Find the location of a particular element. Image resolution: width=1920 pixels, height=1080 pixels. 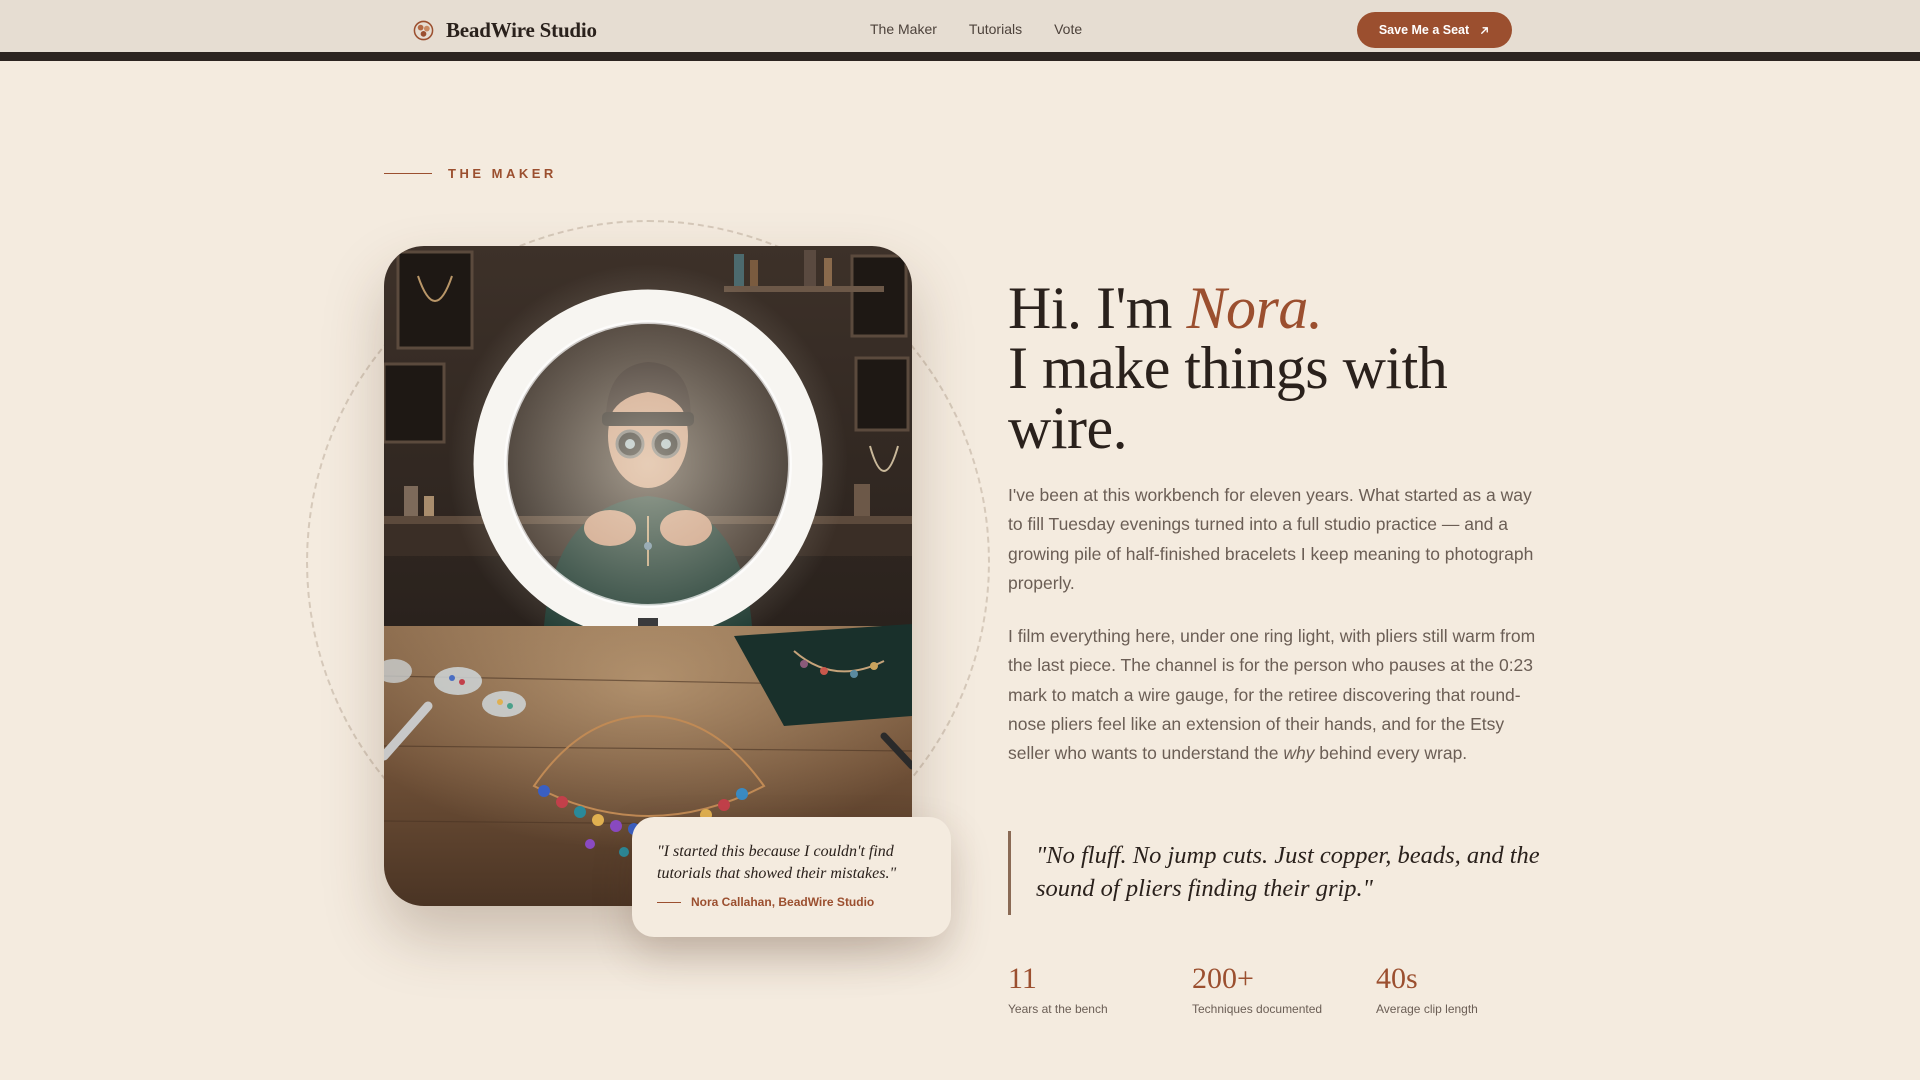

nav-link-tutorials: Tutorials is located at coordinates (995, 29).